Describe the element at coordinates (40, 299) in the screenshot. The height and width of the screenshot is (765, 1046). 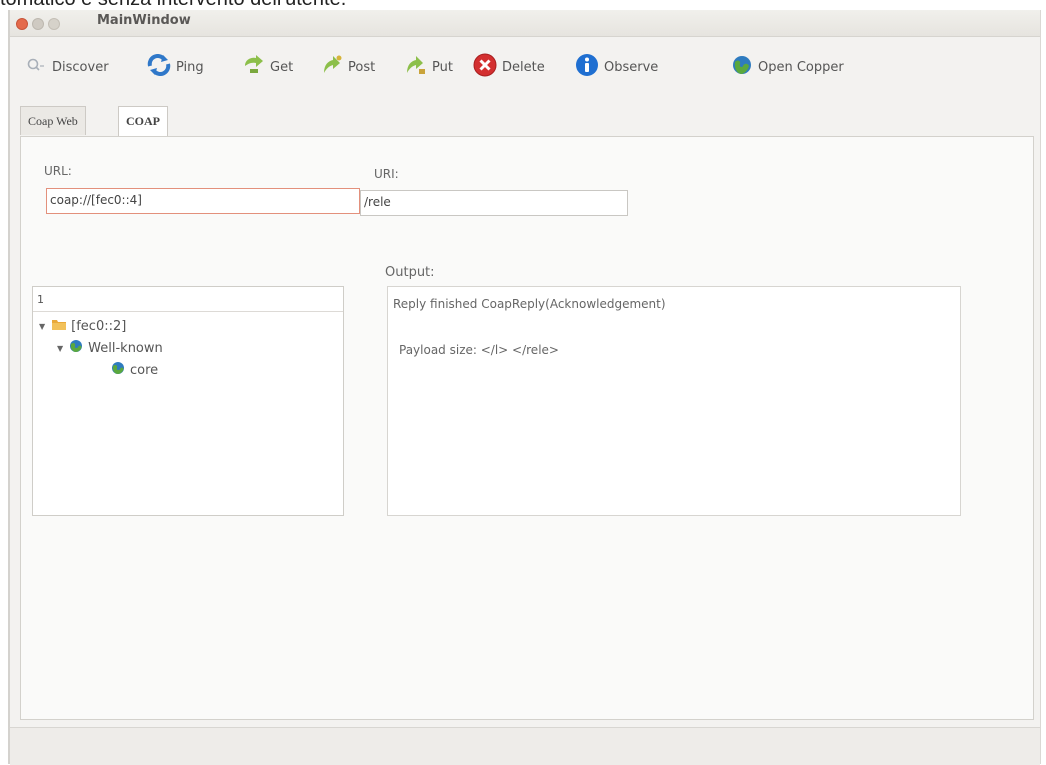
I see `tree-header-label: 1` at that location.